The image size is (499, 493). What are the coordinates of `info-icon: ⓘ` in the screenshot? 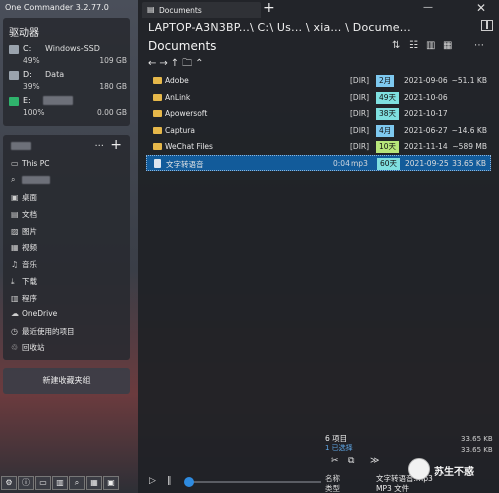 It's located at (26, 483).